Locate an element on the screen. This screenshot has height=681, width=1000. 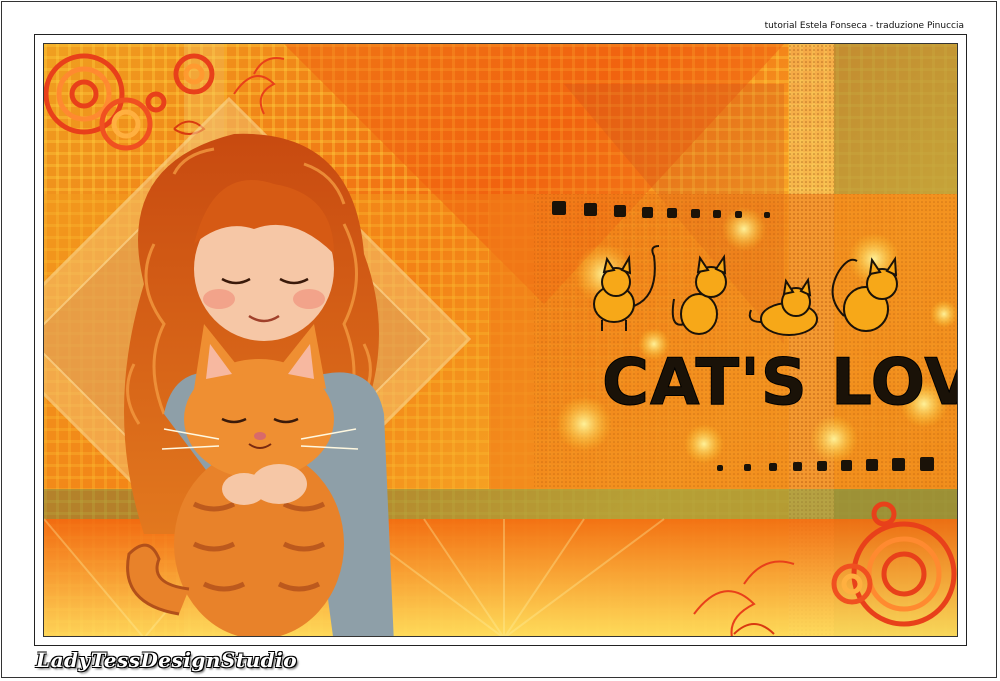
artist-signature: LadyTessDesignStudio is located at coordinates (167, 660).